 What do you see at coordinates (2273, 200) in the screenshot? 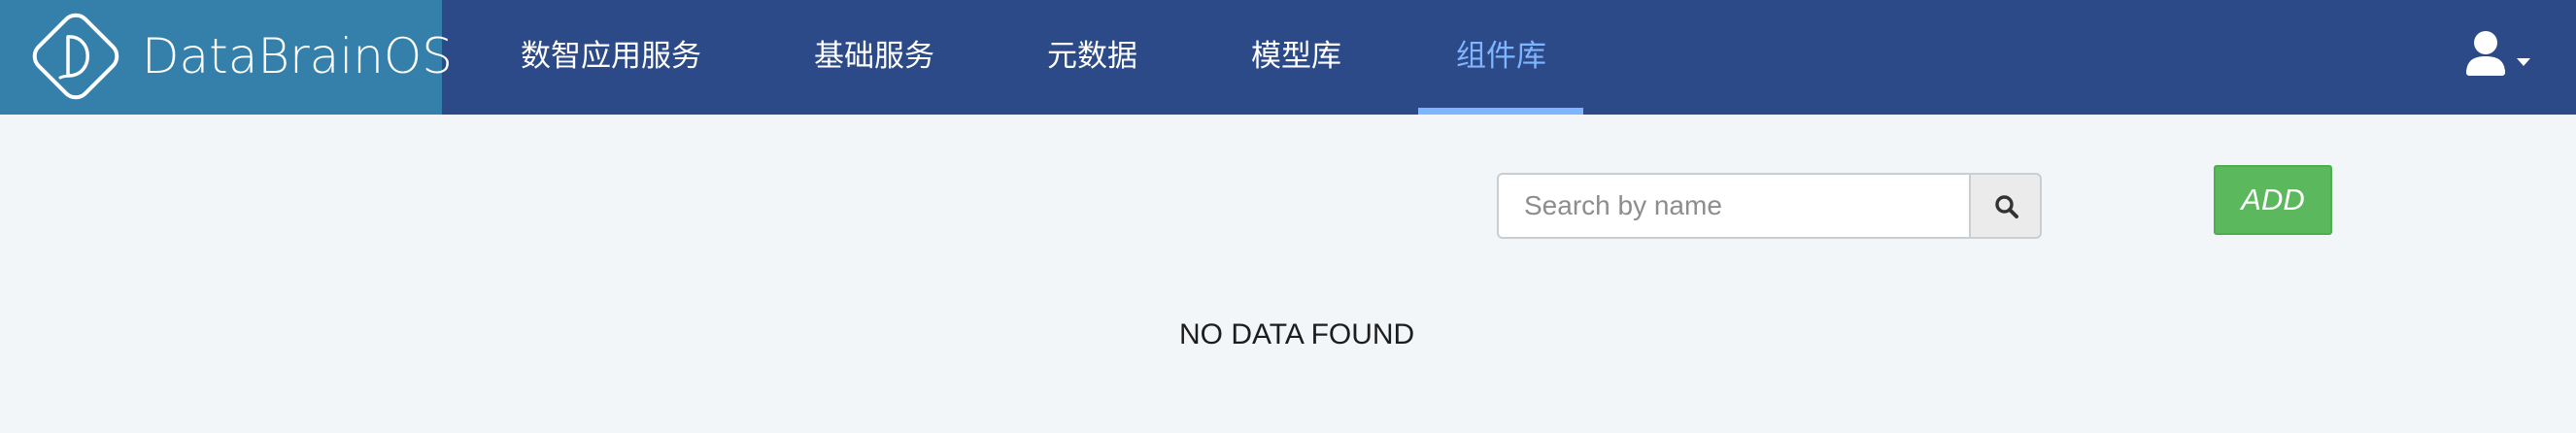
I see `add-button: ADD` at bounding box center [2273, 200].